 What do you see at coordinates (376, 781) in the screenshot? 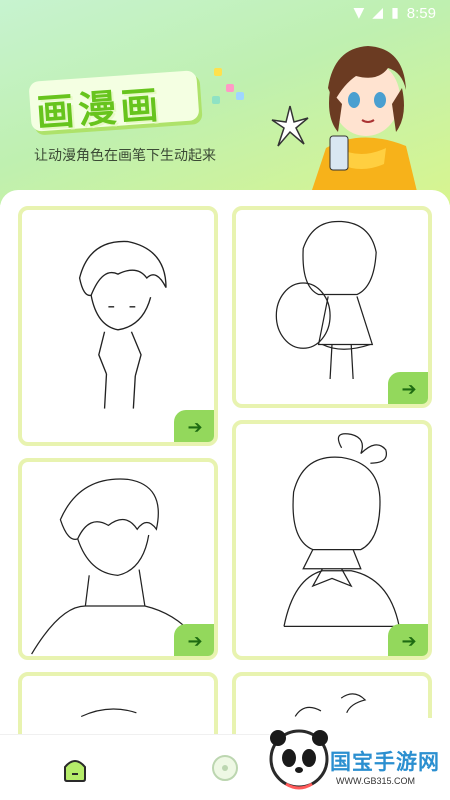
I see `watermark-url: WWW.GB315.COM` at bounding box center [376, 781].